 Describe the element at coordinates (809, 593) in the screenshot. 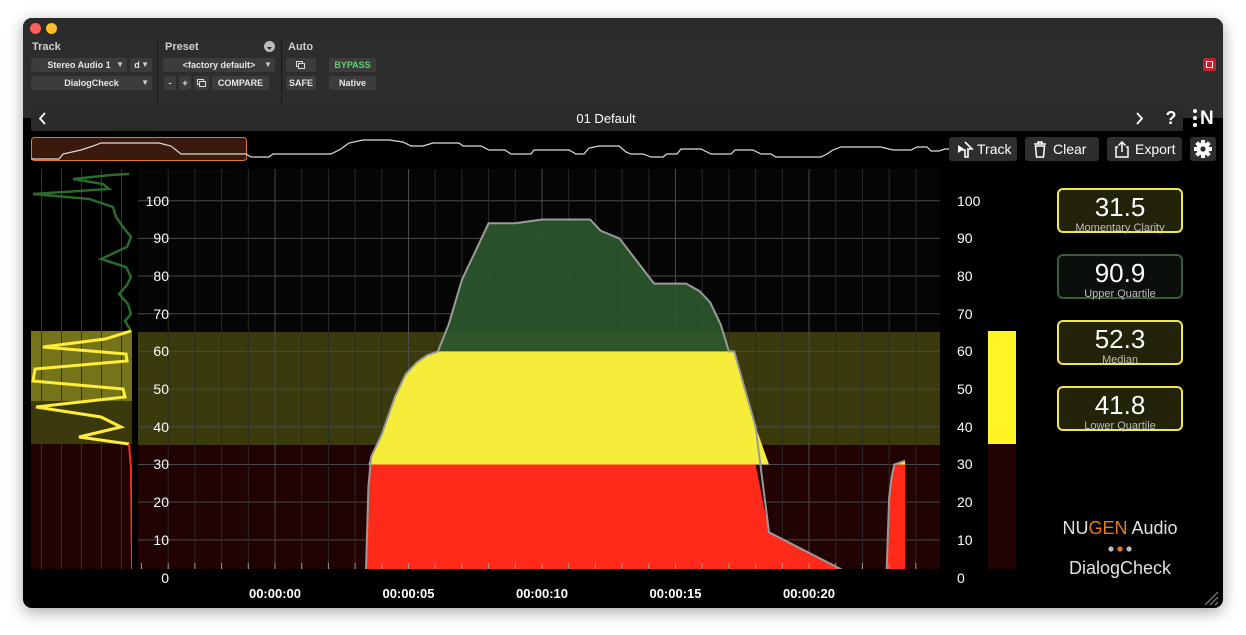

I see `x-tick-label: 00:00:20` at that location.